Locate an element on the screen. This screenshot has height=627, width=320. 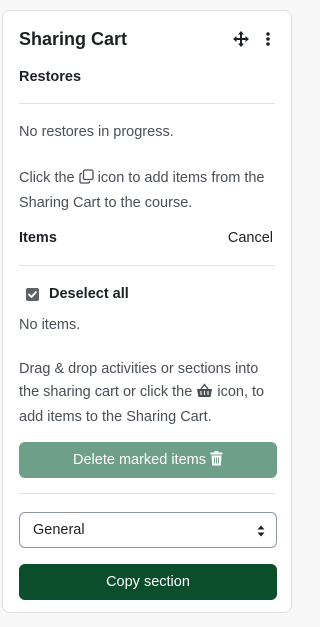
delete-marked-items-button: Delete marked items is located at coordinates (148, 460).